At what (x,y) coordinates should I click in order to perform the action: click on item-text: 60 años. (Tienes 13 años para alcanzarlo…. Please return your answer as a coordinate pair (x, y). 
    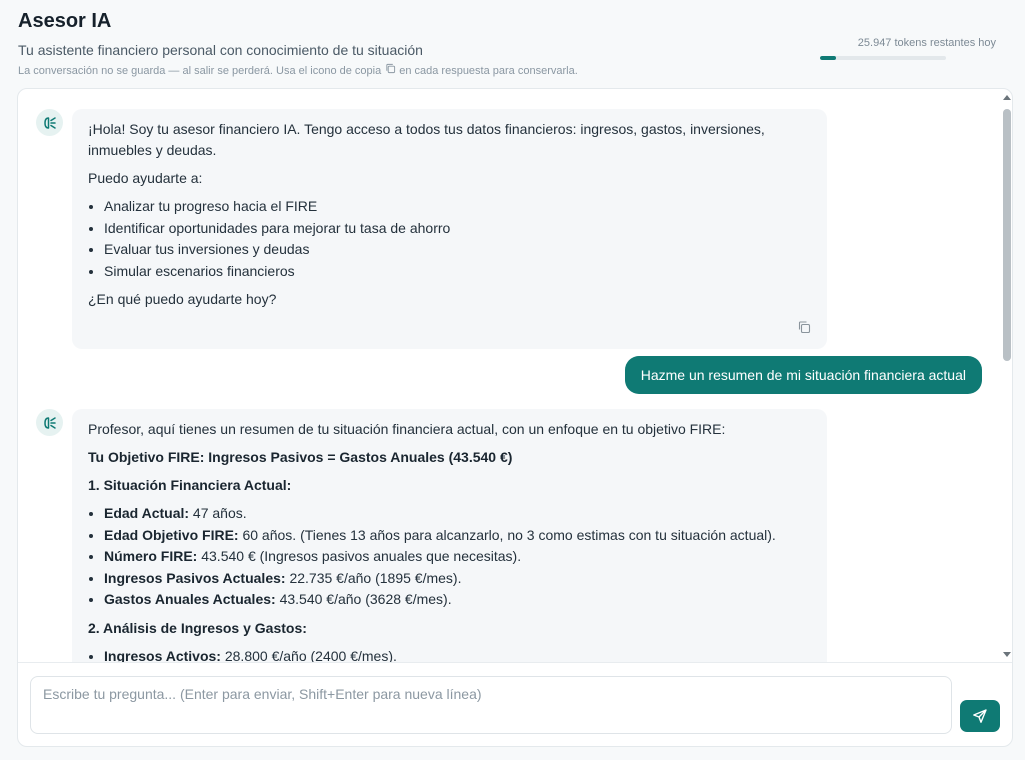
    Looking at the image, I should click on (507, 534).